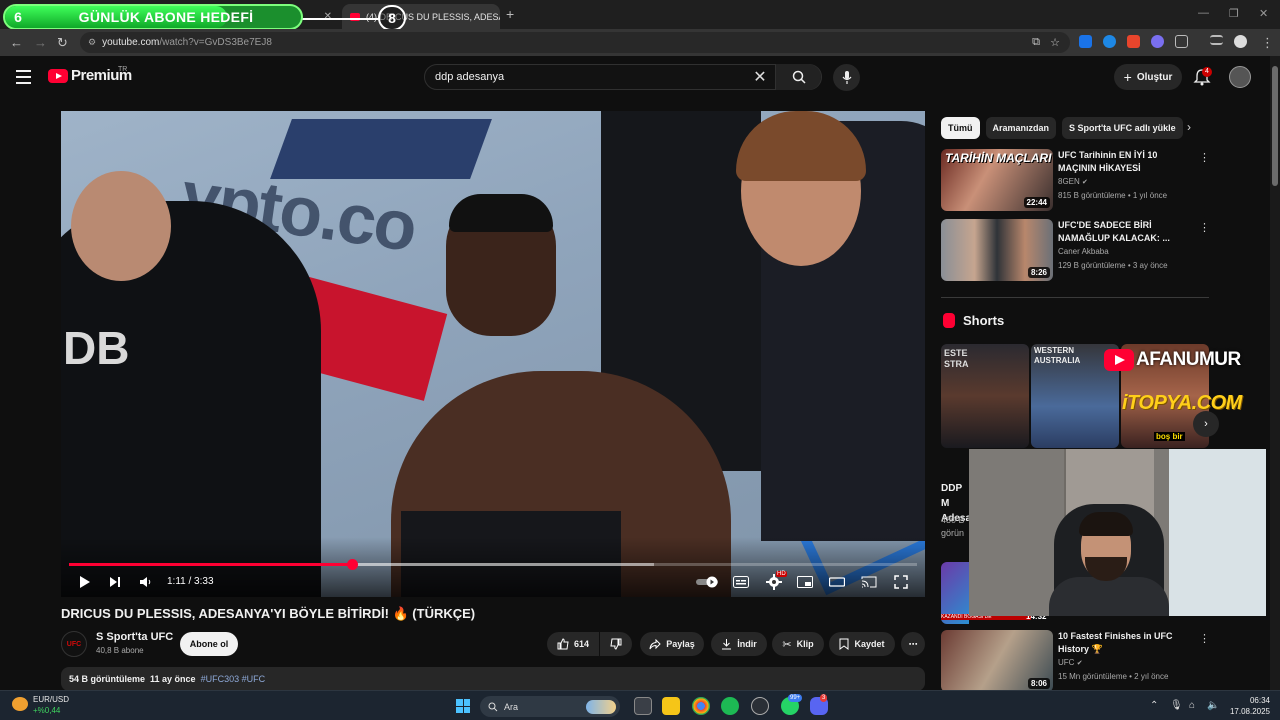 This screenshot has height=720, width=1280. Describe the element at coordinates (145, 582) in the screenshot. I see `volume-button` at that location.